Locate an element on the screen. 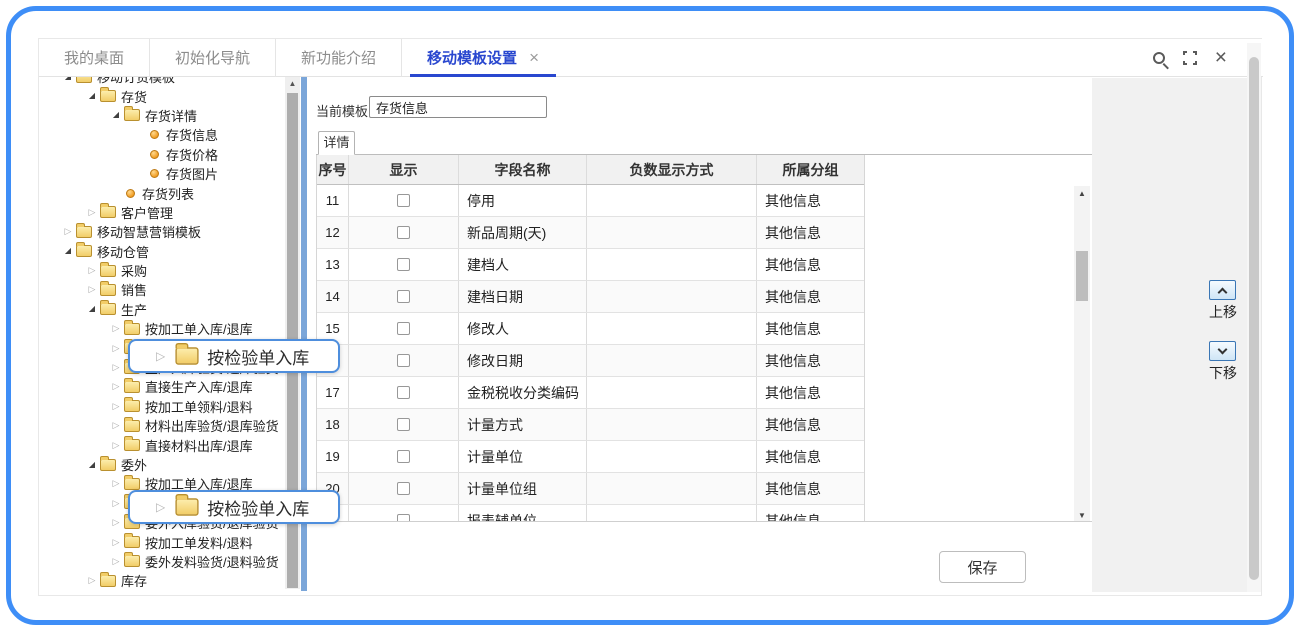 The image size is (1300, 631). tree-item: ◢ 委外 is located at coordinates (169, 464).